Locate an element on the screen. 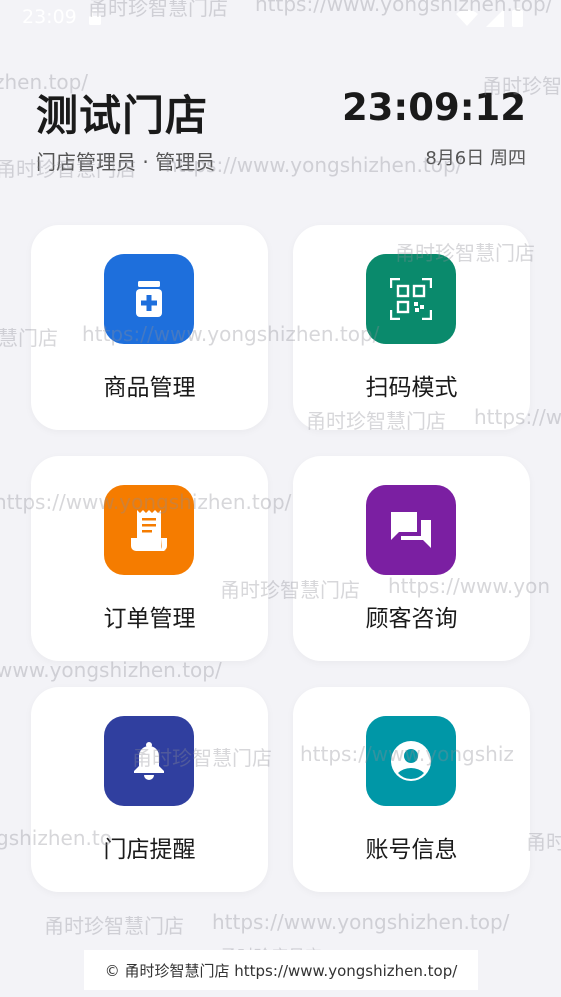 The height and width of the screenshot is (997, 561). footer-copyright: © 甬时珍智慧门店 https://www.yongshizhen.top/ is located at coordinates (281, 970).